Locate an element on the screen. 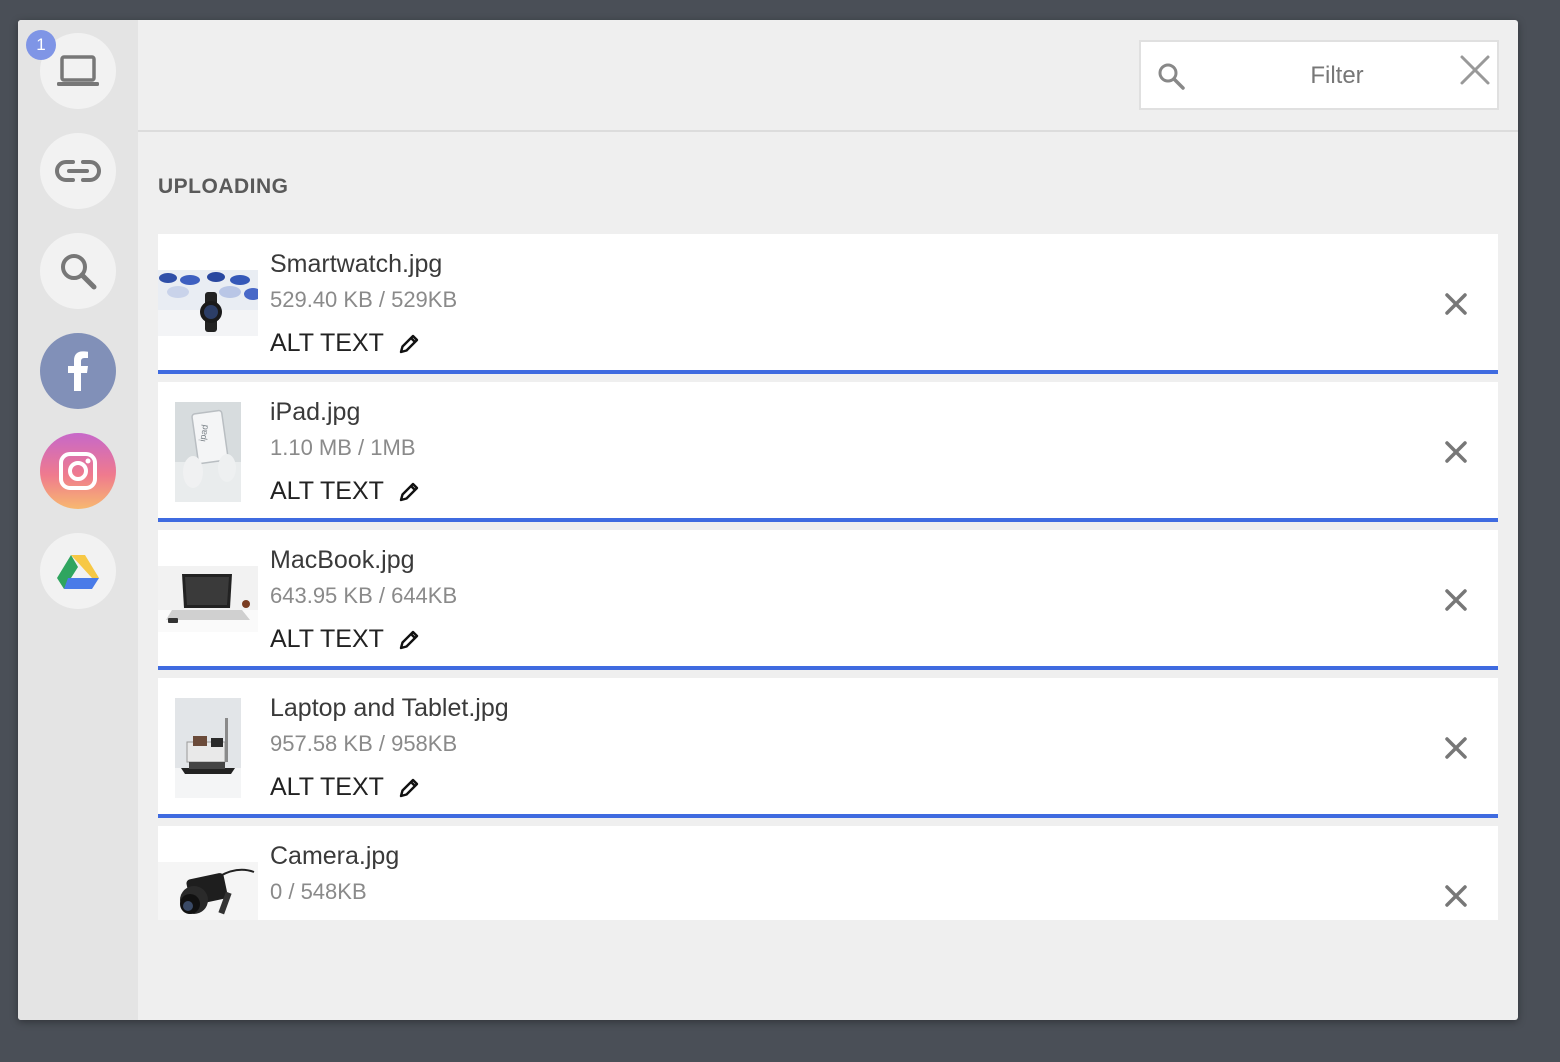 The image size is (1560, 1062). source-google-drive-button is located at coordinates (78, 571).